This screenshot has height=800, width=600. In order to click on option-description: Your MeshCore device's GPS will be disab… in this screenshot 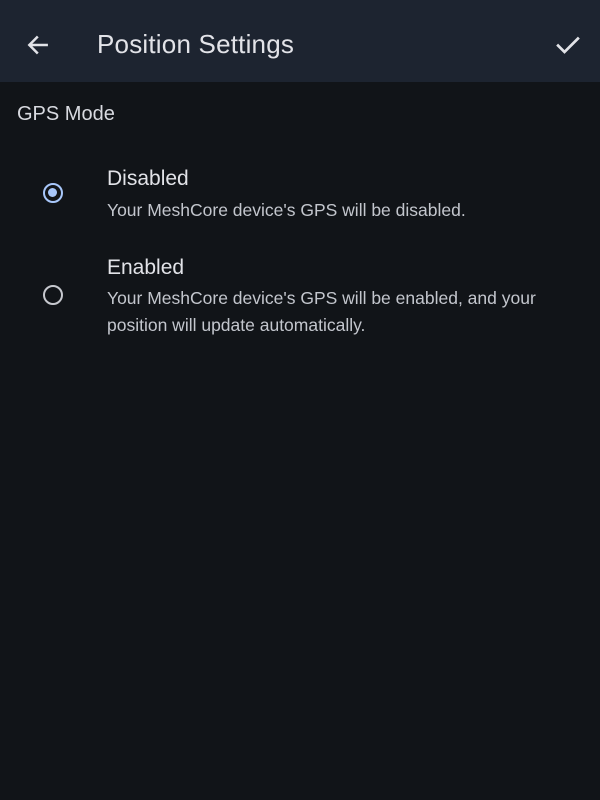, I will do `click(286, 210)`.